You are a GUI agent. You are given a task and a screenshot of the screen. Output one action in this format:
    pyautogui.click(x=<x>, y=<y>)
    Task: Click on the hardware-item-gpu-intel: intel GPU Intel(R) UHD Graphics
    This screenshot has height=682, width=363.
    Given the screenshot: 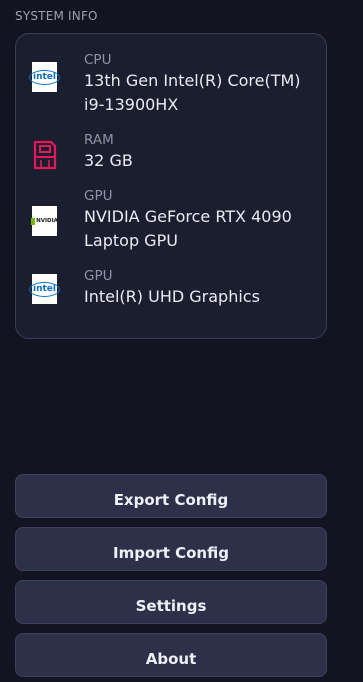 What is the action you would take?
    pyautogui.click(x=175, y=289)
    